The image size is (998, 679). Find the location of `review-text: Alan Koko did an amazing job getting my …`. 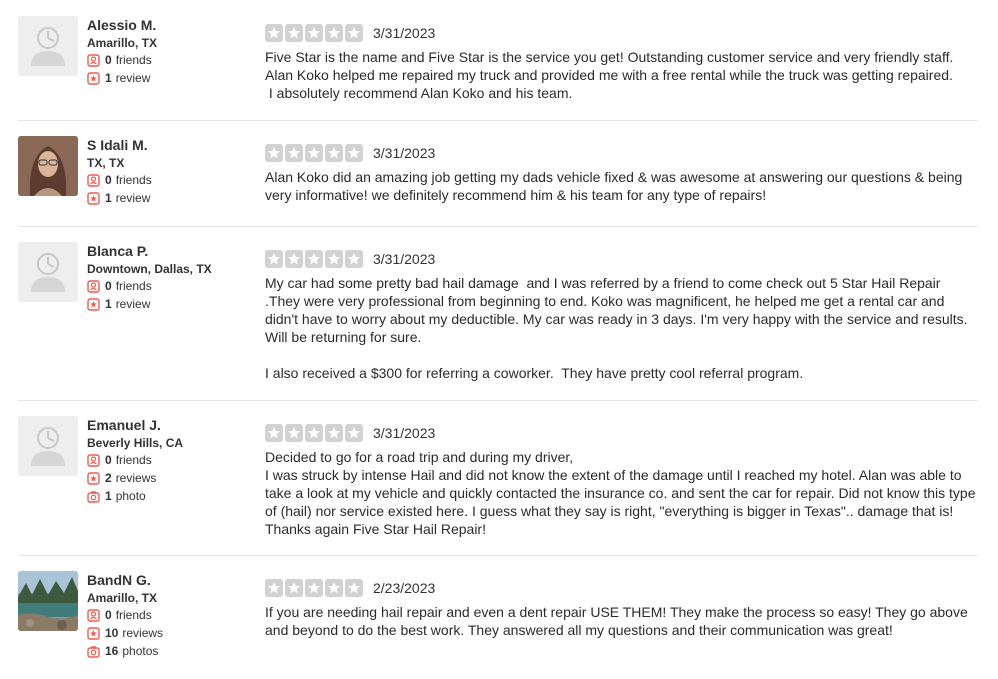

review-text: Alan Koko did an amazing job getting my … is located at coordinates (616, 186).